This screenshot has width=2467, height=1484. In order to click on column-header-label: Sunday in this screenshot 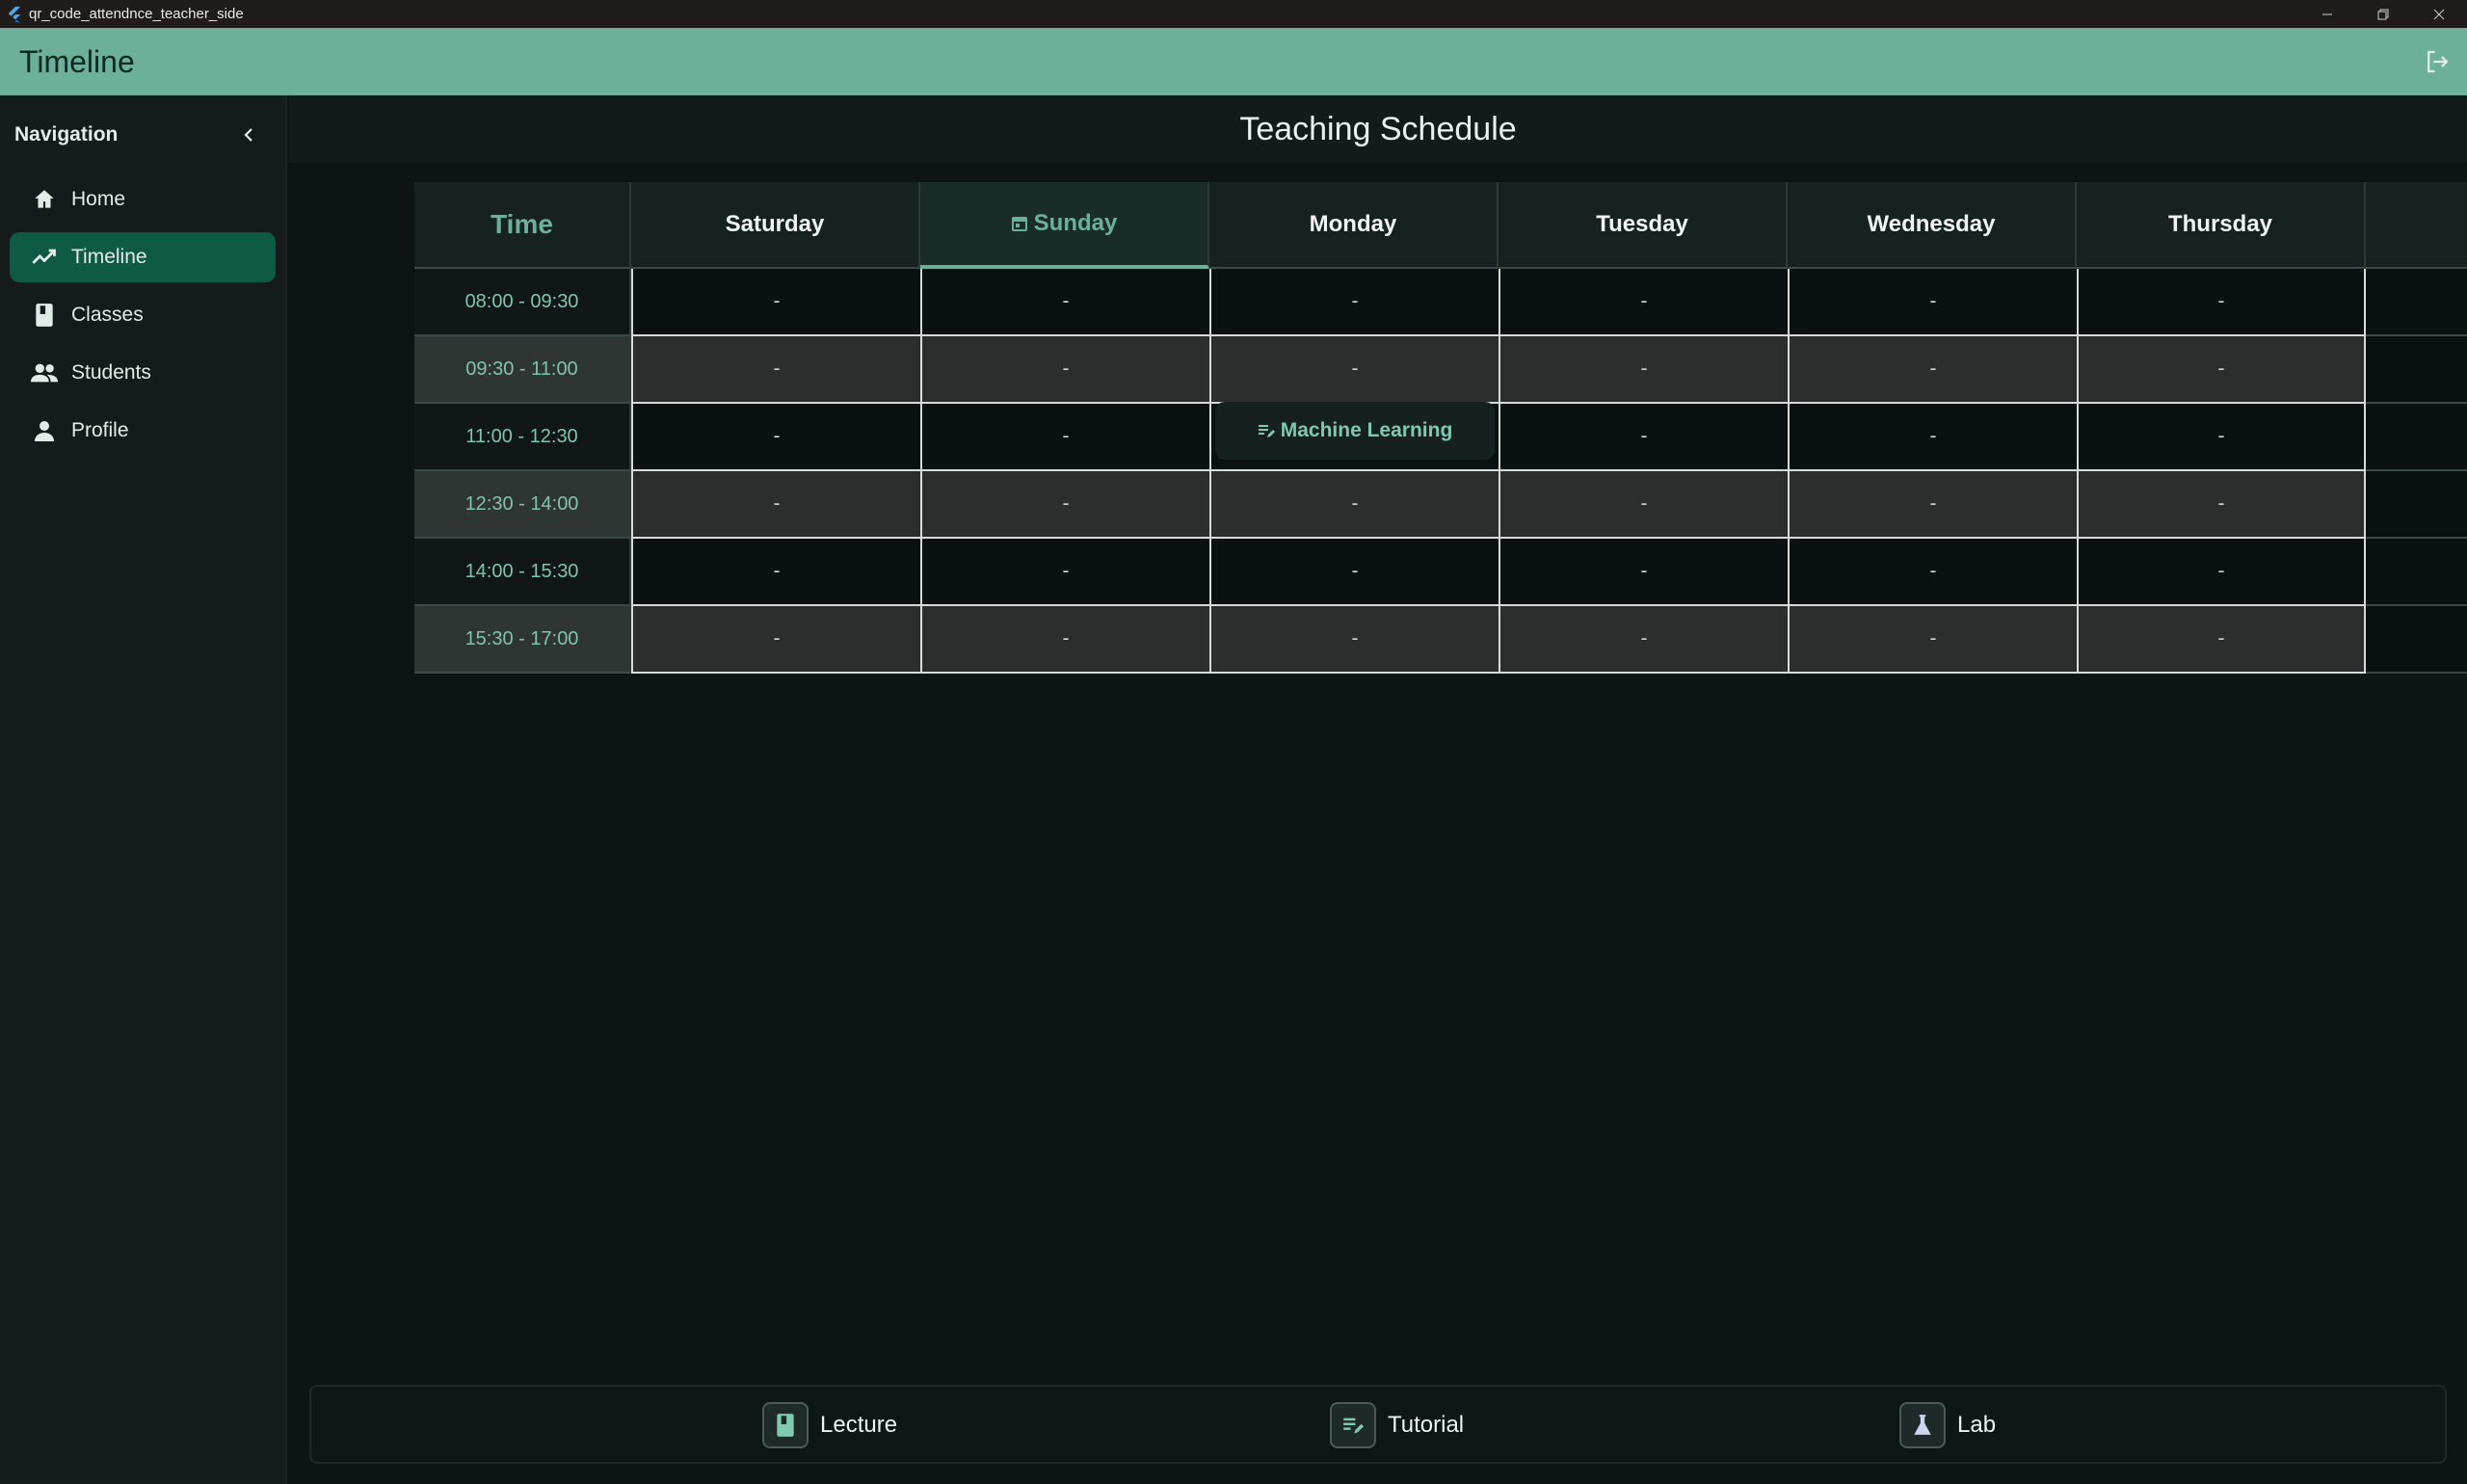, I will do `click(1075, 223)`.